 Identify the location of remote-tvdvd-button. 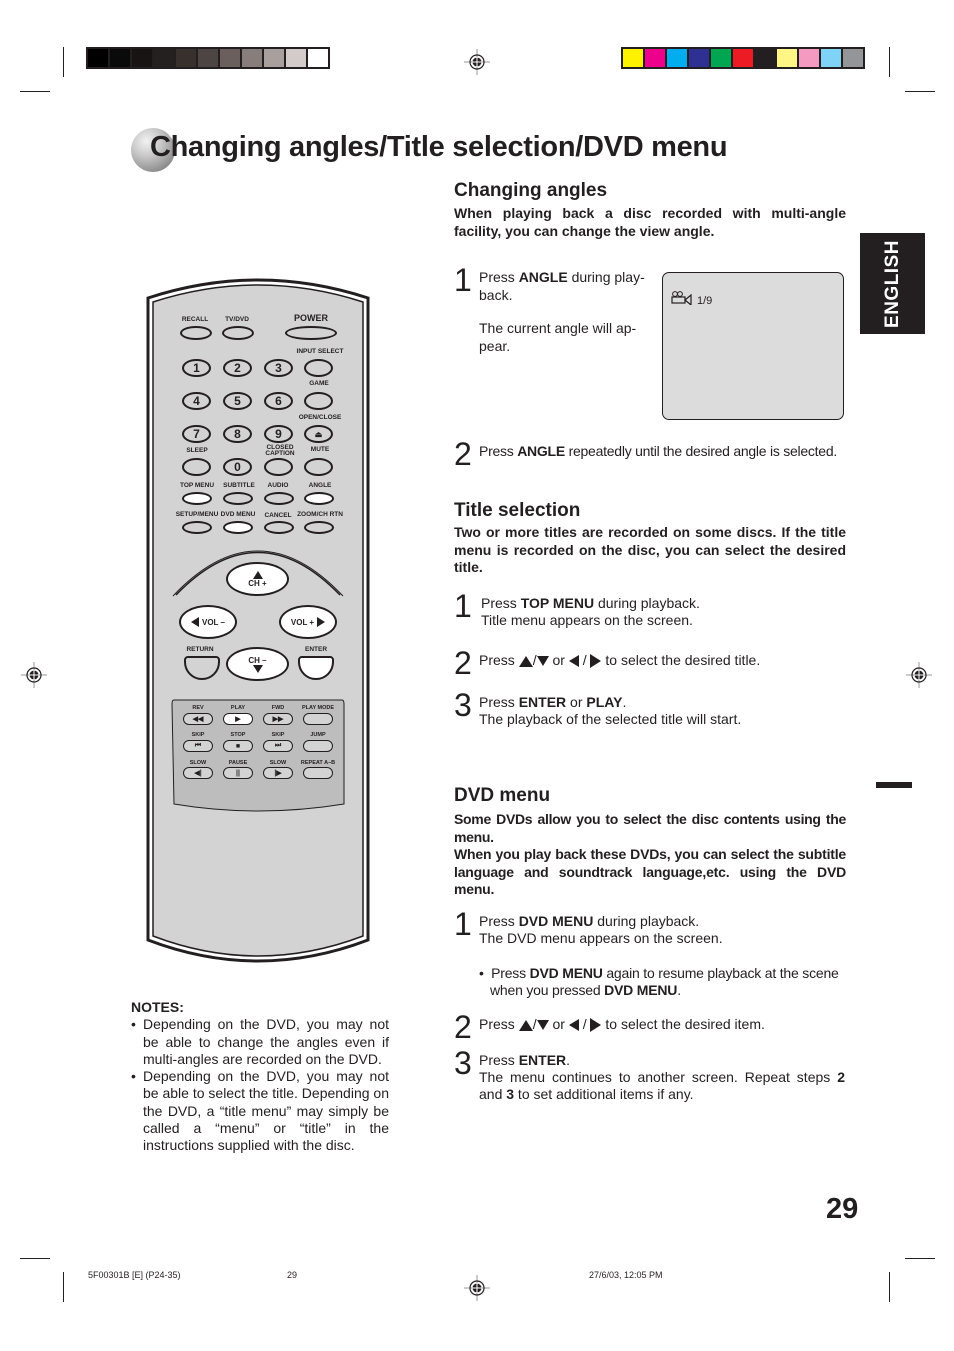
(238, 333).